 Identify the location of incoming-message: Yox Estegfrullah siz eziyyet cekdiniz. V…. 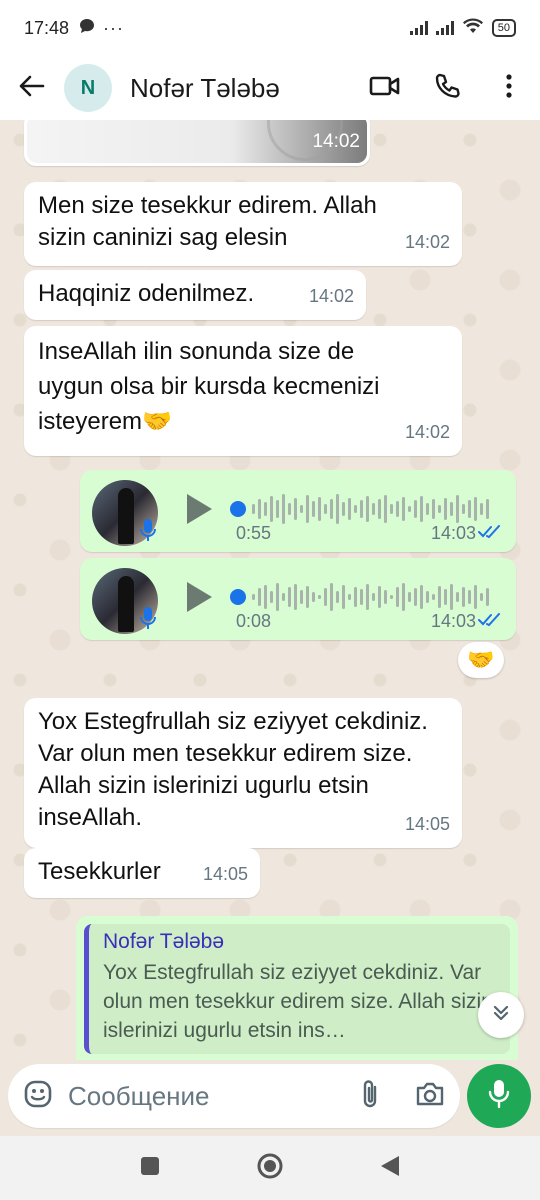
(243, 773).